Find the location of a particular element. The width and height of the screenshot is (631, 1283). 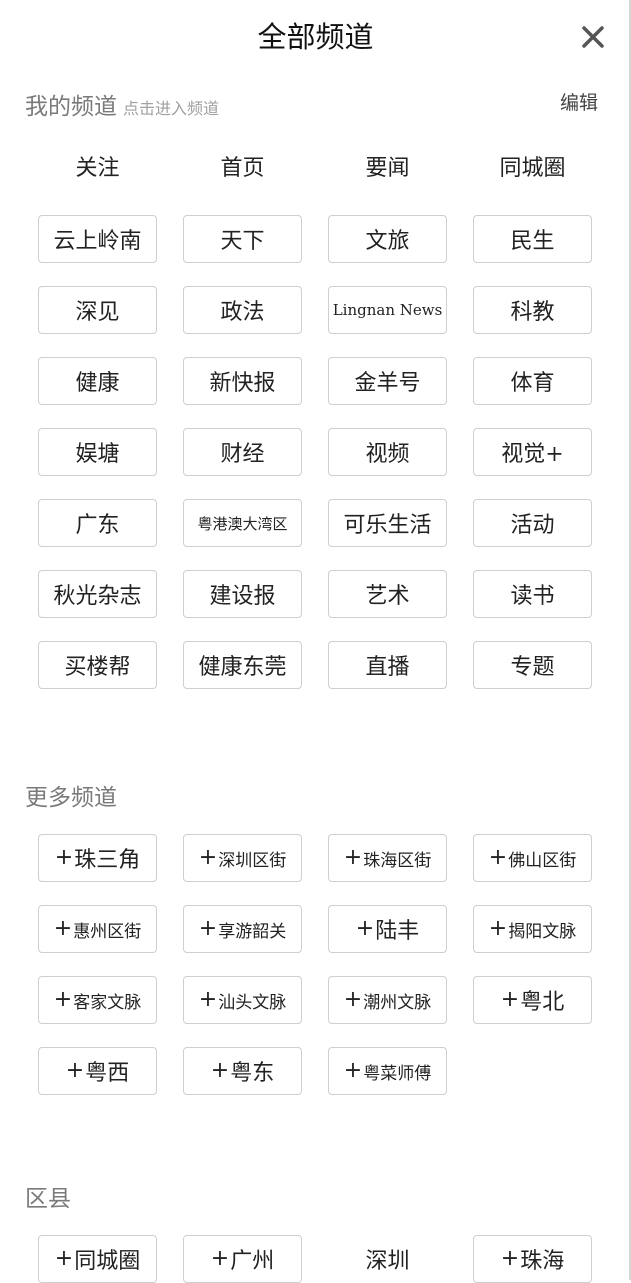

channel-button: 金羊号 is located at coordinates (387, 381).